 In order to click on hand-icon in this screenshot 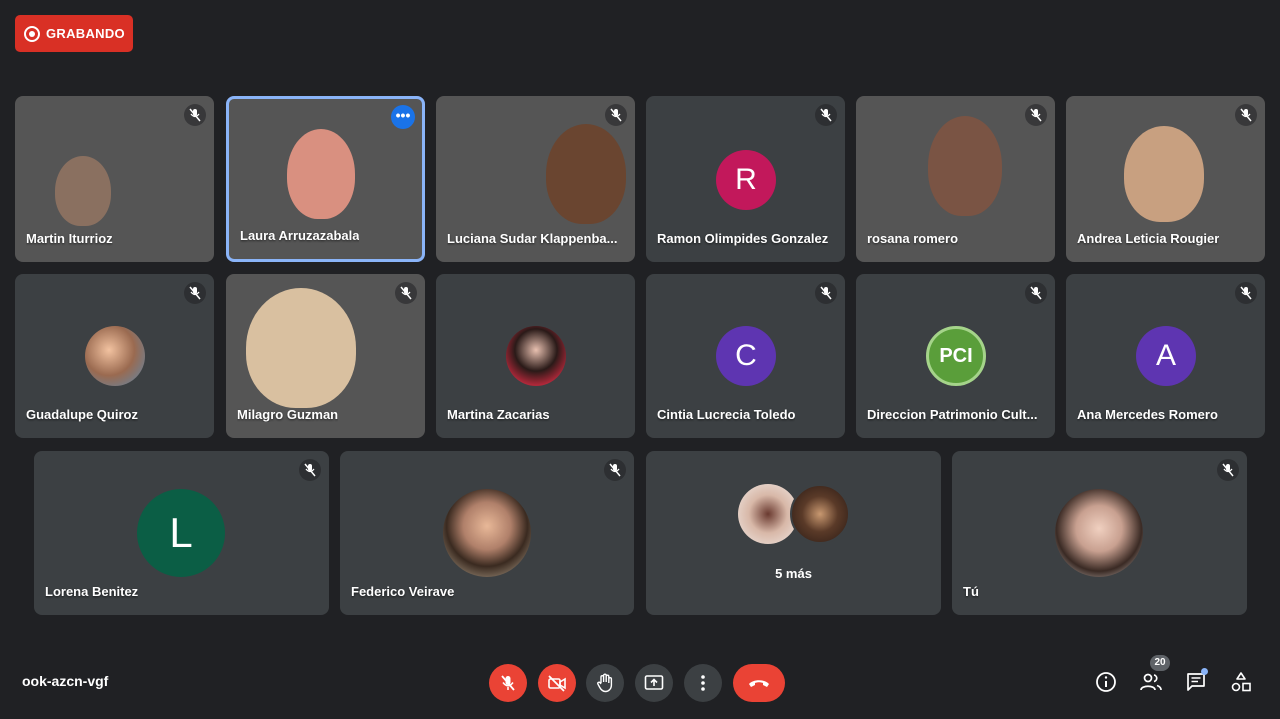, I will do `click(605, 683)`.